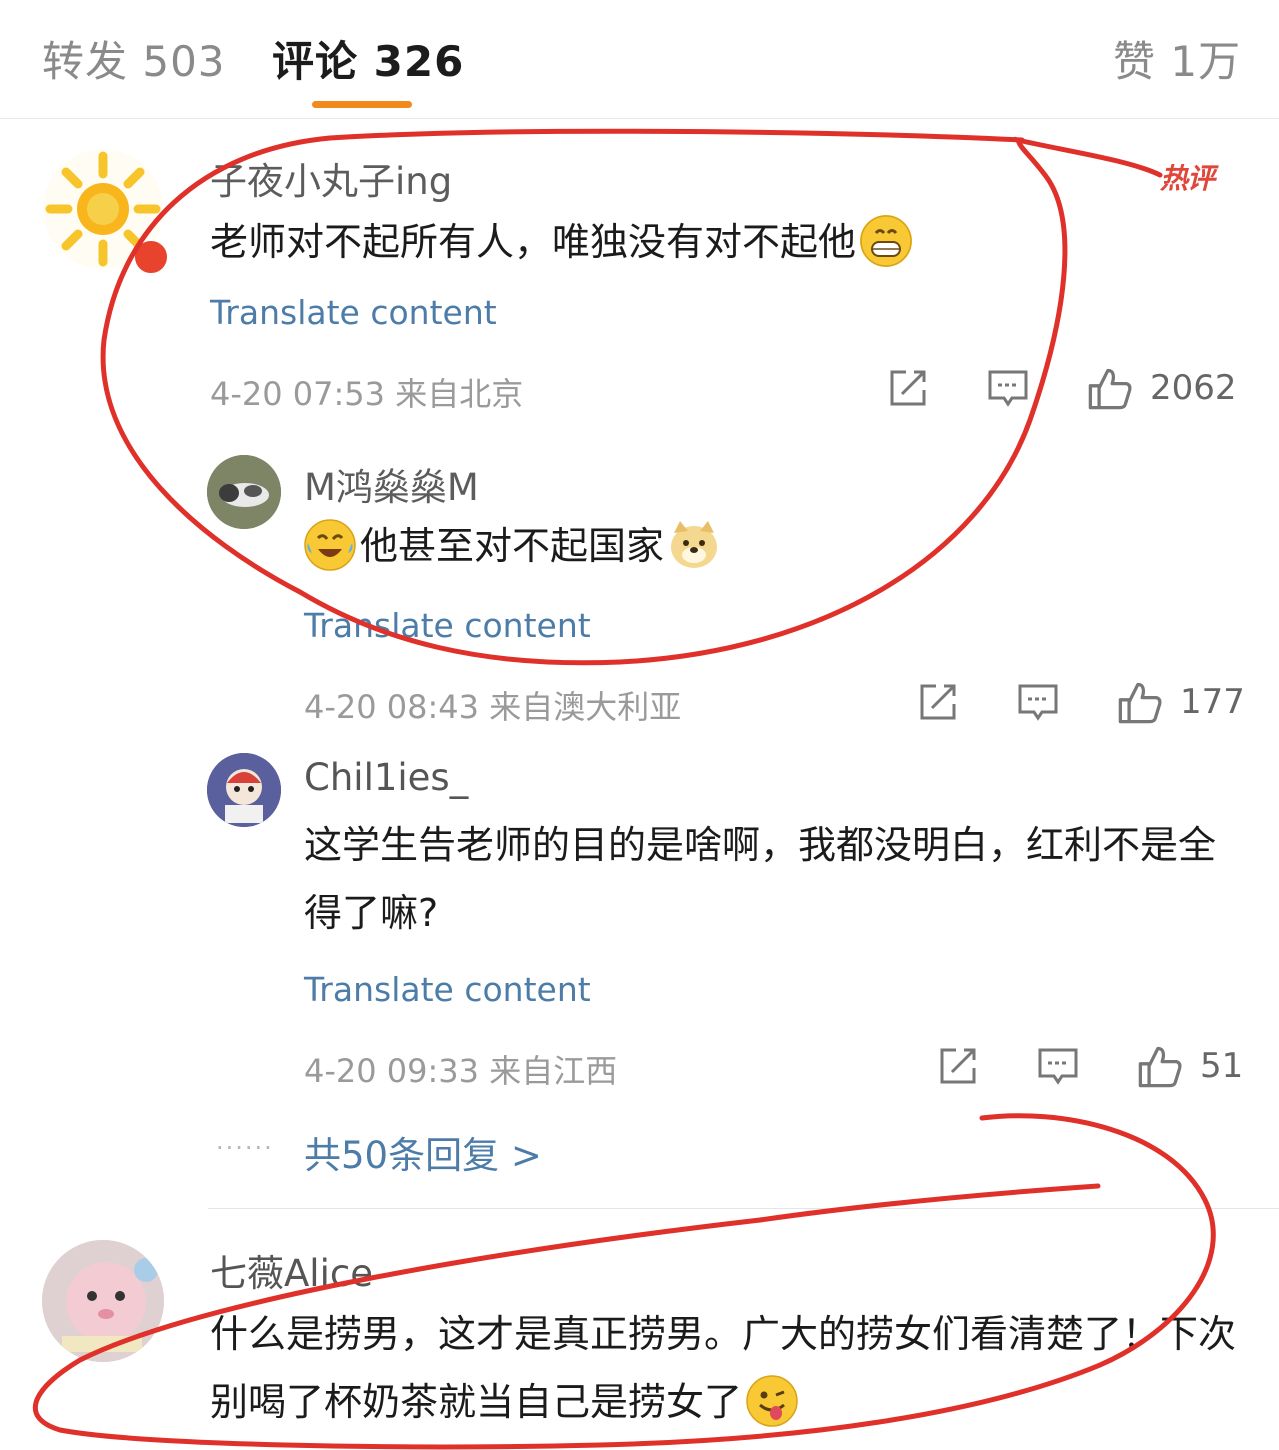  I want to click on comment-text-body: 老师对不起所有人，唯独没有对不起他, so click(533, 242).